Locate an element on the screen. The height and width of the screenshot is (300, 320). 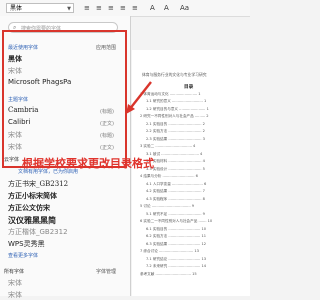
recent-fonts-header: 最近使用字体 is located at coordinates (23, 48).